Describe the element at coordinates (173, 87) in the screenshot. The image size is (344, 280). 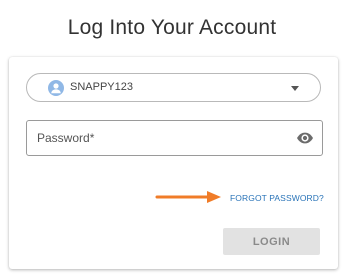
I see `account-select: SNAPPY123` at that location.